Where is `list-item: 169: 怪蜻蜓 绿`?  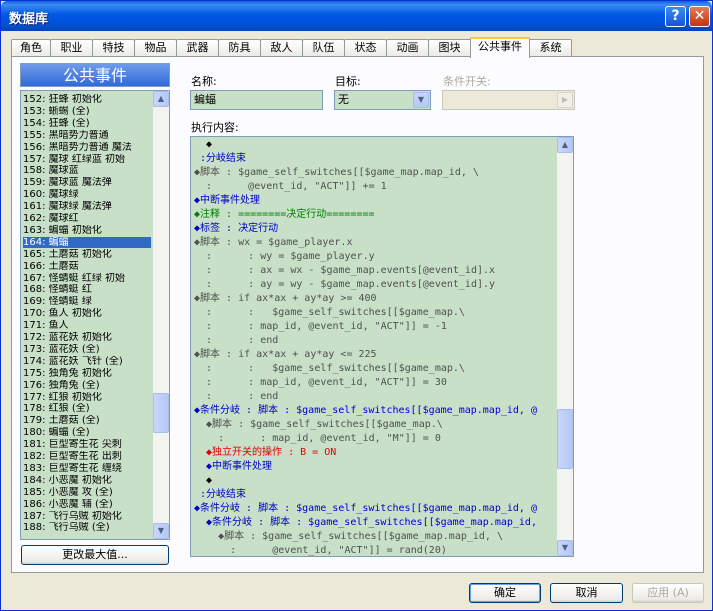 list-item: 169: 怪蜻蜓 绿 is located at coordinates (87, 301).